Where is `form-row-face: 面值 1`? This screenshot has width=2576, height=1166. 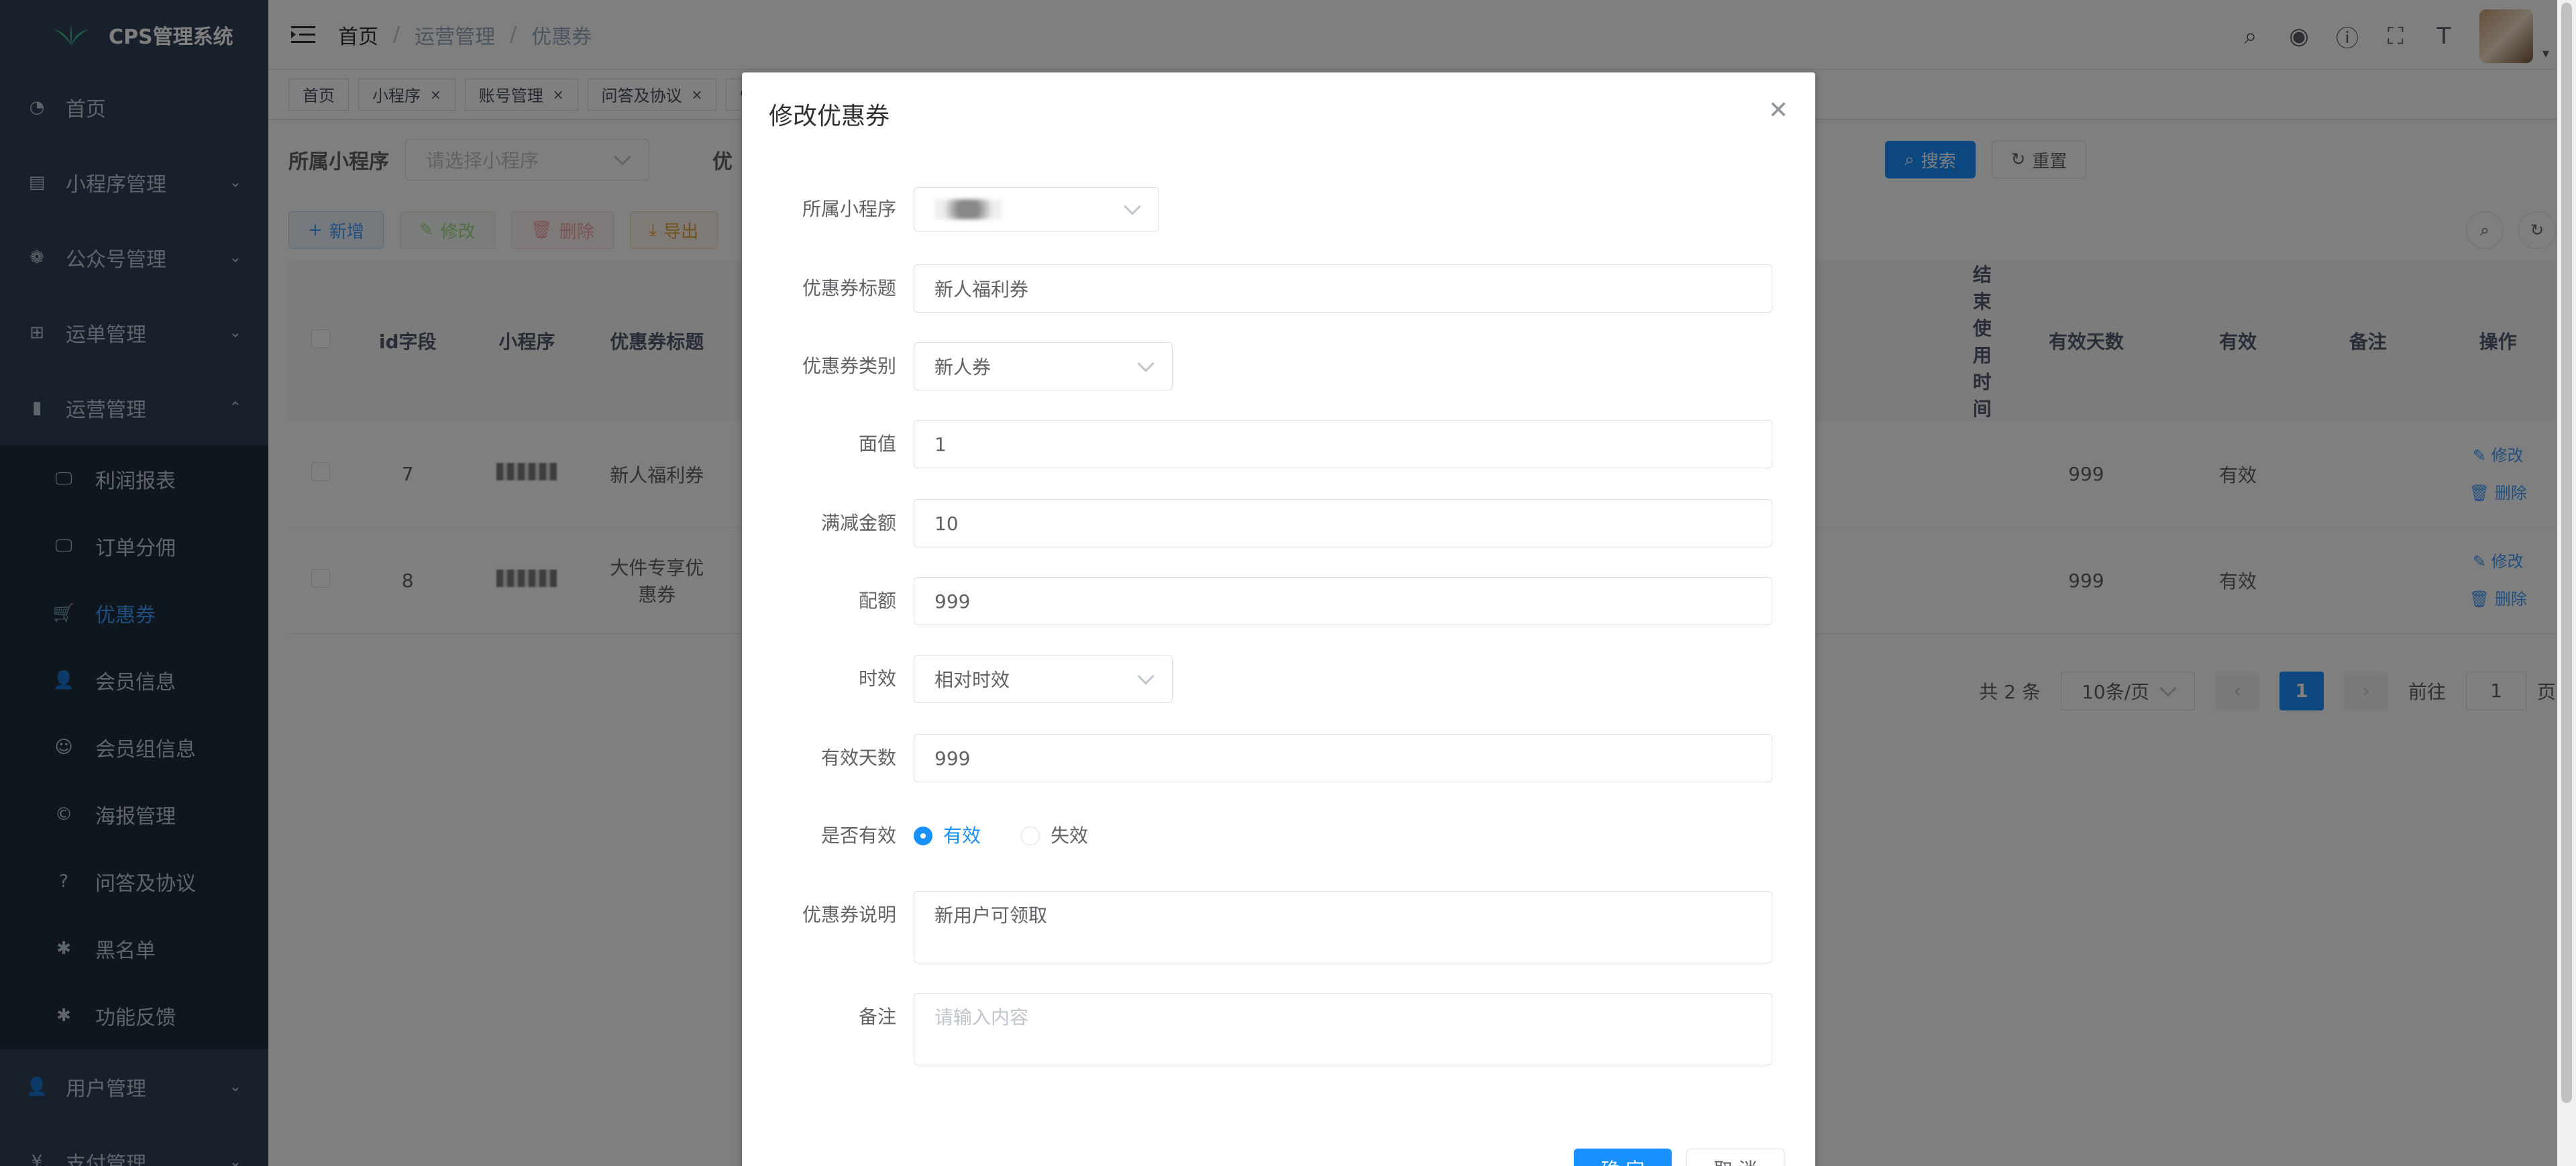
form-row-face: 面值 1 is located at coordinates (1278, 444).